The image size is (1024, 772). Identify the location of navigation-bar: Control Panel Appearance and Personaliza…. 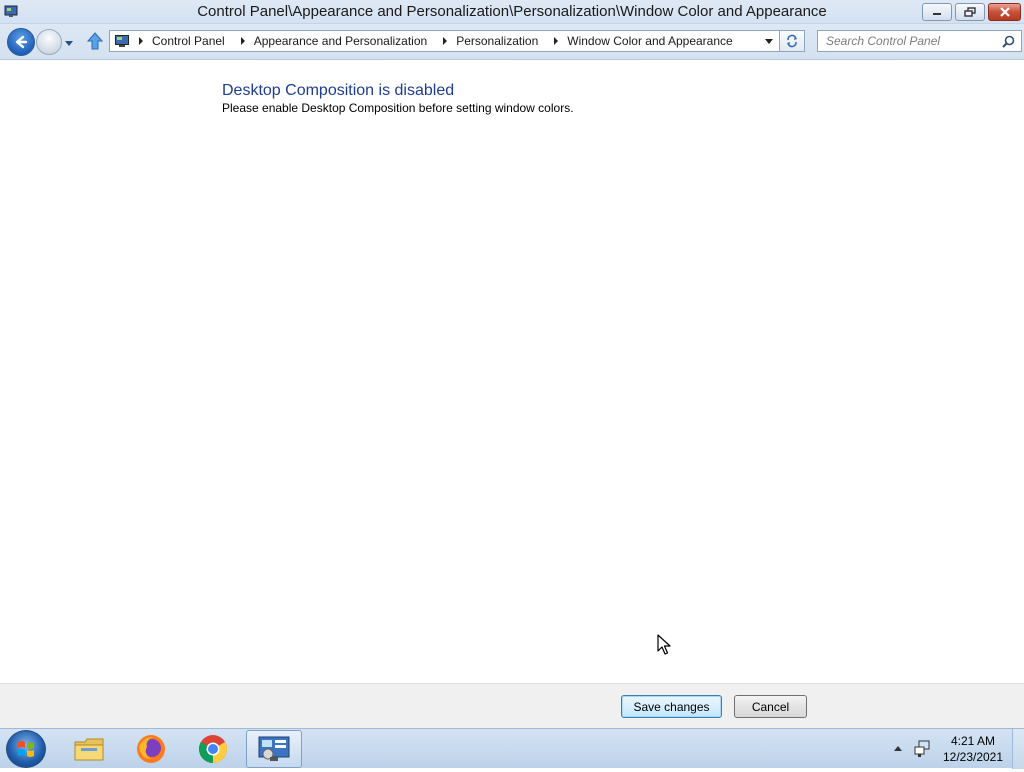
(512, 42).